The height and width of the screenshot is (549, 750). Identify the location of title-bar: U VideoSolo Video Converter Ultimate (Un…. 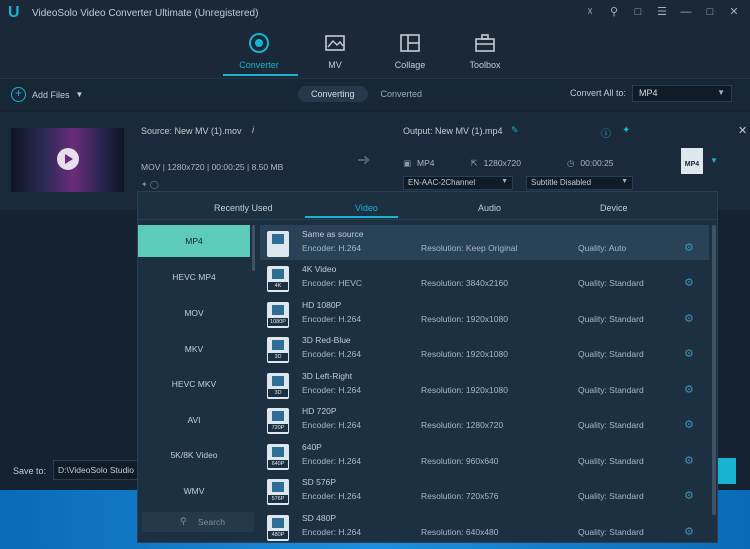
(375, 13).